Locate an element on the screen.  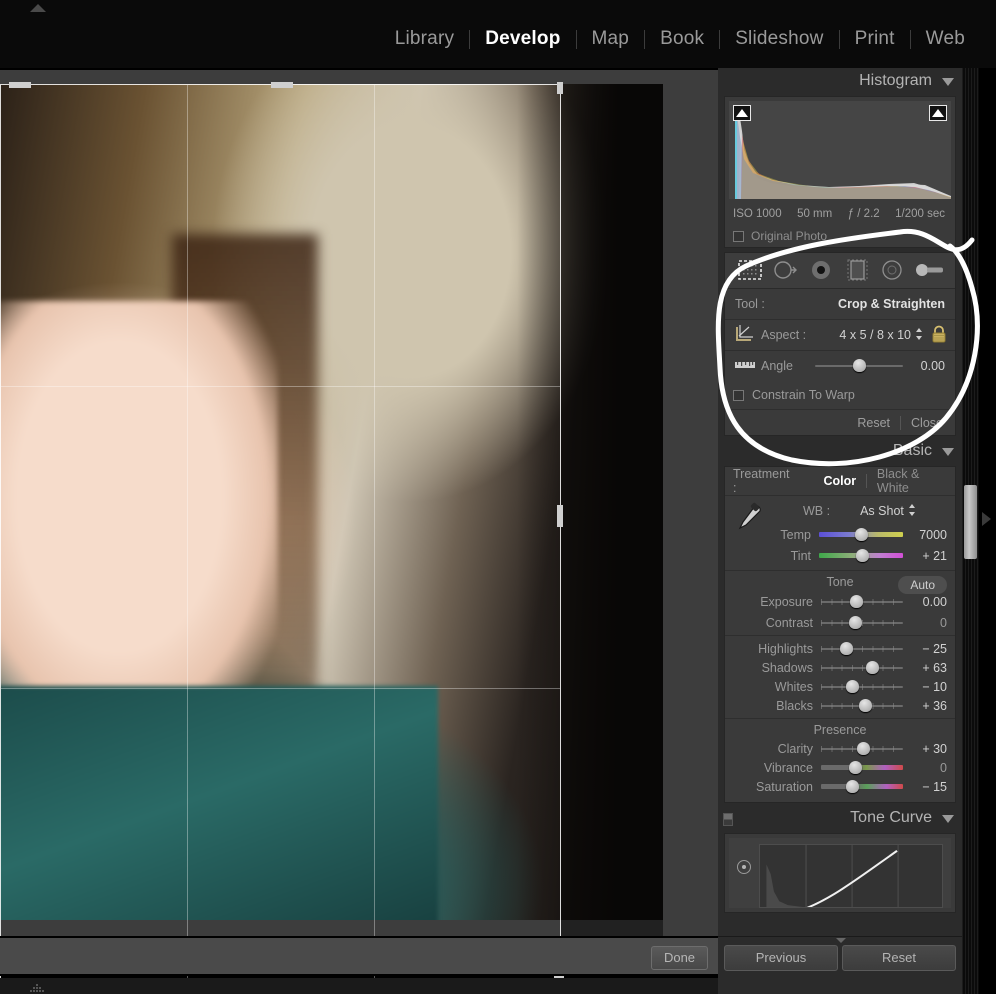
tint-slider is located at coordinates (861, 555).